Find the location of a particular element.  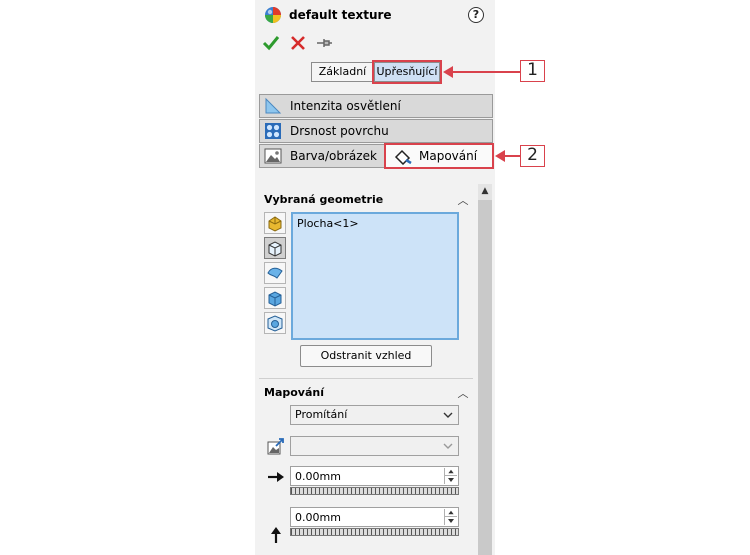

property-roughness: Drsnost povrchu is located at coordinates (376, 131).